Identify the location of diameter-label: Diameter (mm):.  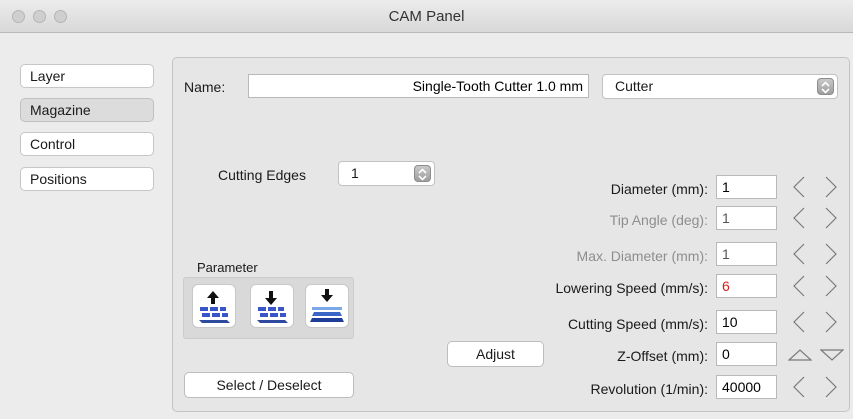
(659, 189).